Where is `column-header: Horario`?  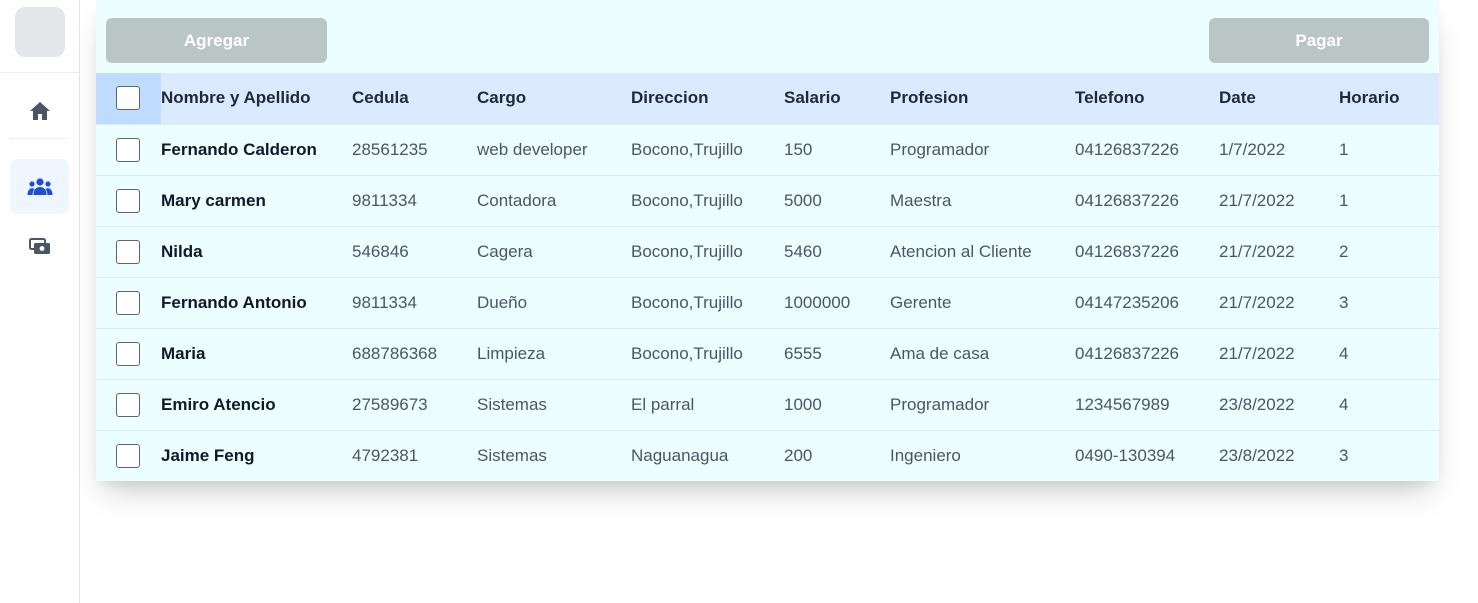
column-header: Horario is located at coordinates (1389, 98).